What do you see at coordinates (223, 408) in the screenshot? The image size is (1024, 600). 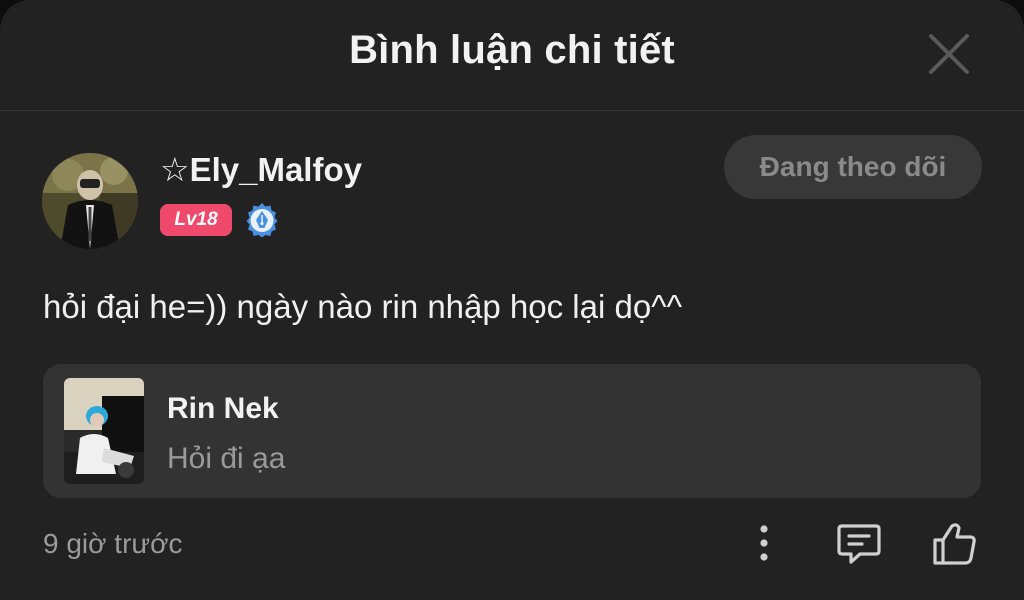 I see `quoted-author: Rin Nek` at bounding box center [223, 408].